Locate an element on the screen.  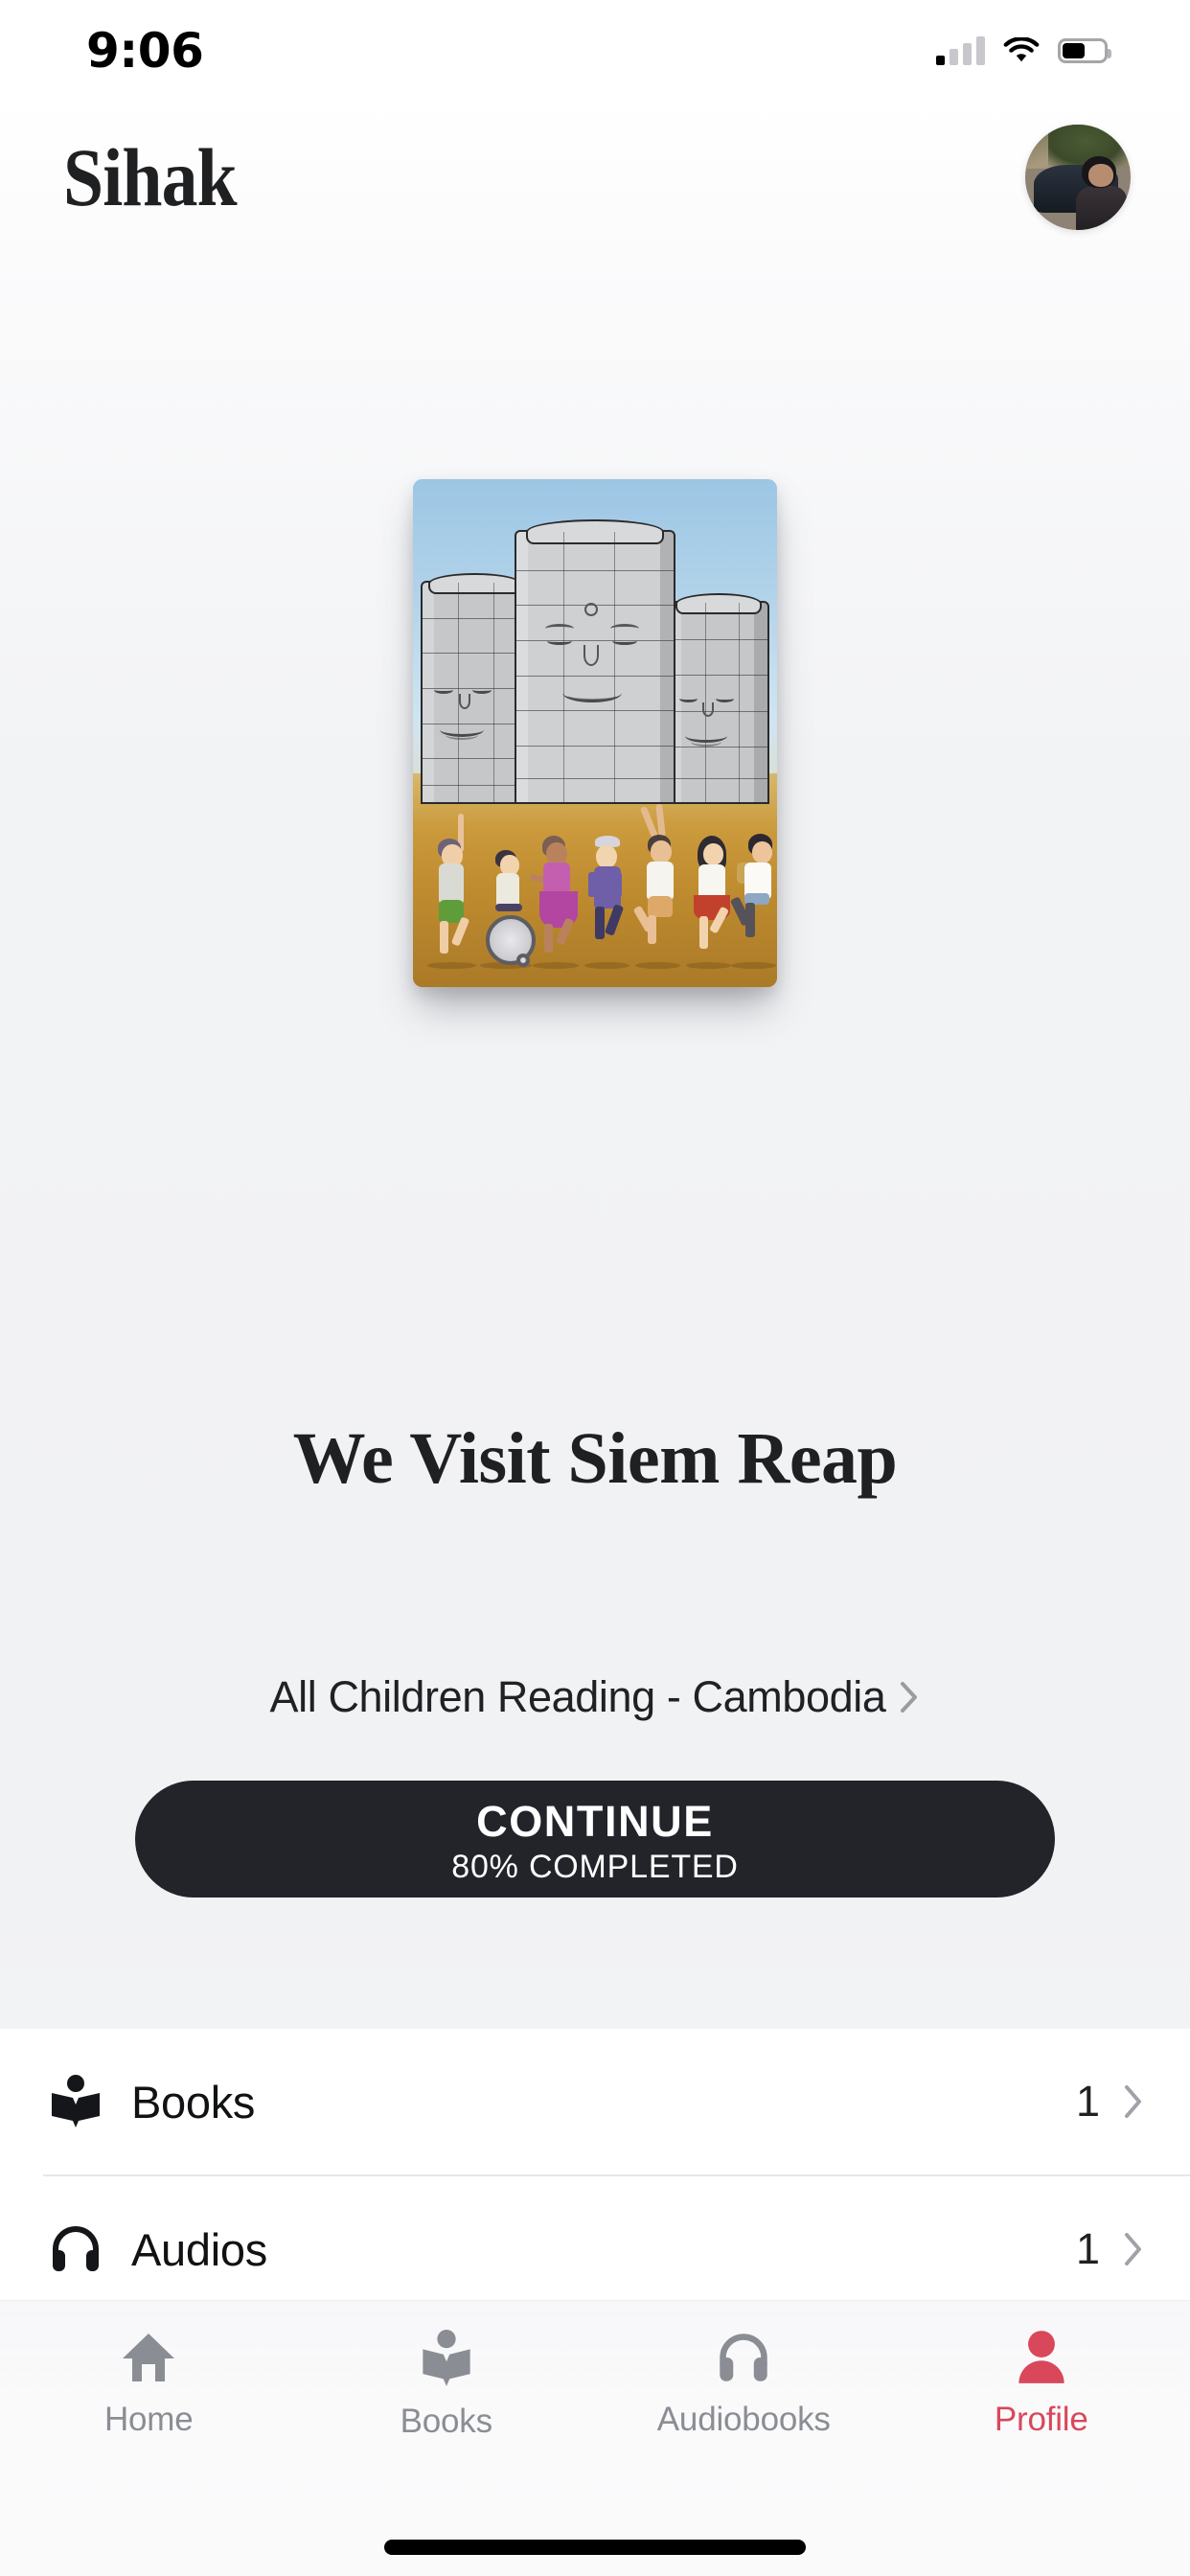
temple-tower-right is located at coordinates (719, 699).